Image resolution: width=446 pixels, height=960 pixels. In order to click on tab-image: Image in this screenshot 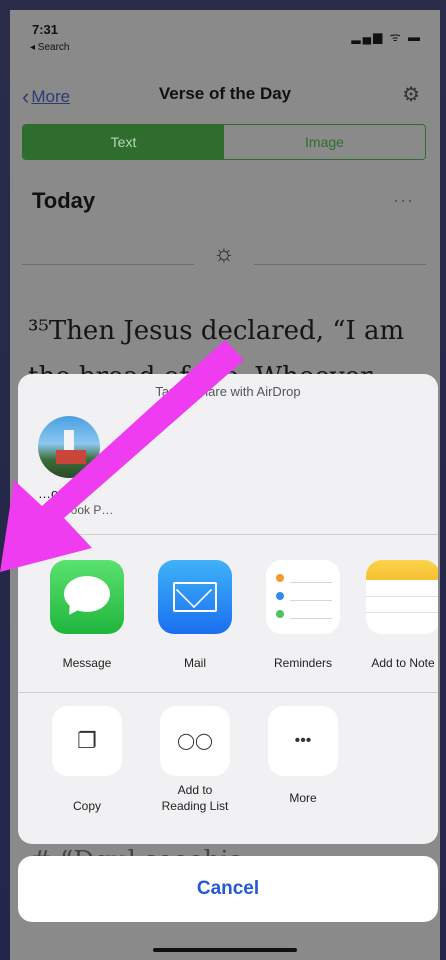, I will do `click(324, 142)`.